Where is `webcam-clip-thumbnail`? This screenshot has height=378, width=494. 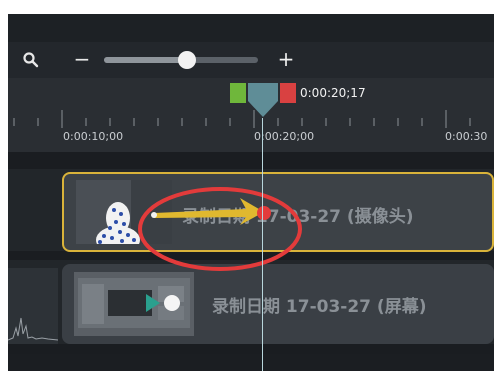 webcam-clip-thumbnail is located at coordinates (124, 215).